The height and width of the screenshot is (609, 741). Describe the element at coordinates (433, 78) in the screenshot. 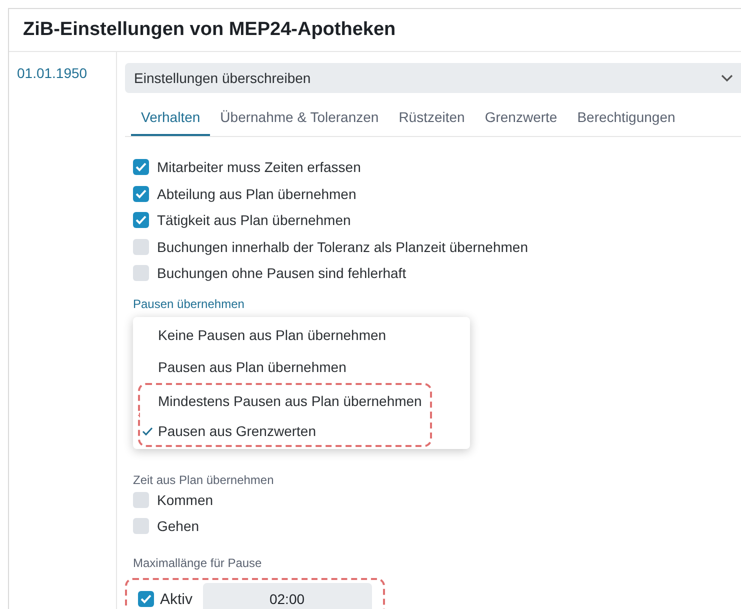

I see `mode-select: Einstellungen überschreiben` at that location.